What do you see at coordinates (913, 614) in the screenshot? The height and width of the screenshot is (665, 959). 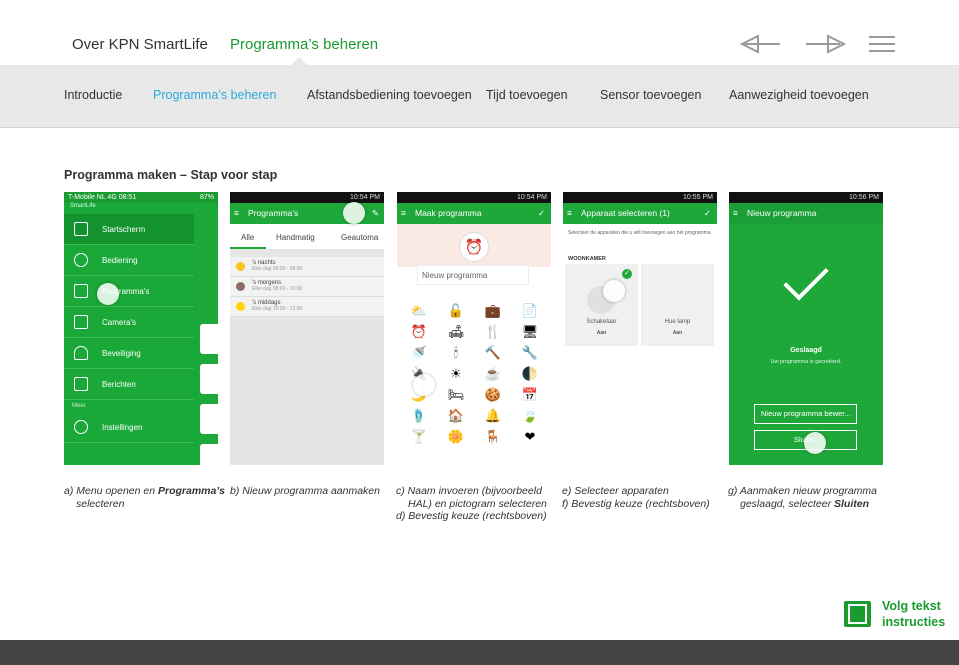 I see `follow-text-instructions-link: Volg tekst instructies` at bounding box center [913, 614].